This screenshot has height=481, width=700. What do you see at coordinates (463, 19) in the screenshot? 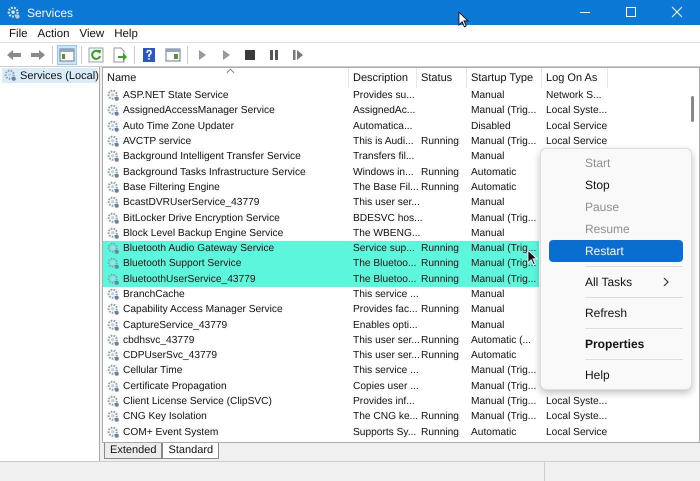
I see `mouse-pointer-icon` at bounding box center [463, 19].